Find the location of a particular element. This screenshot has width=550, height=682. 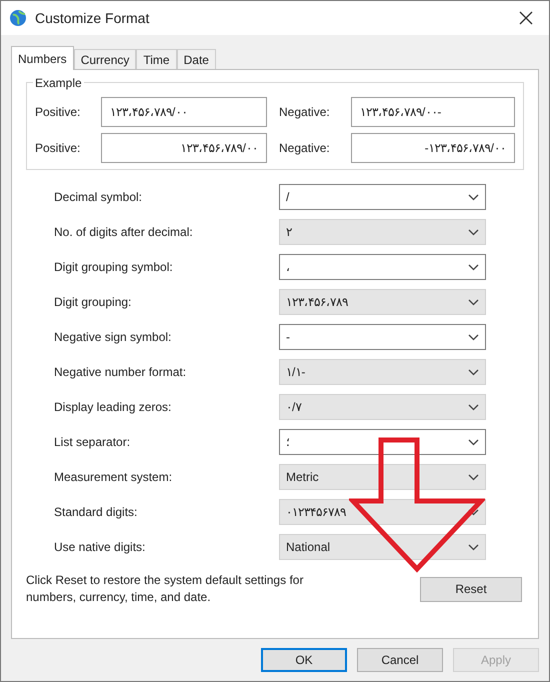

setting-label: Use native digits: is located at coordinates (100, 547).